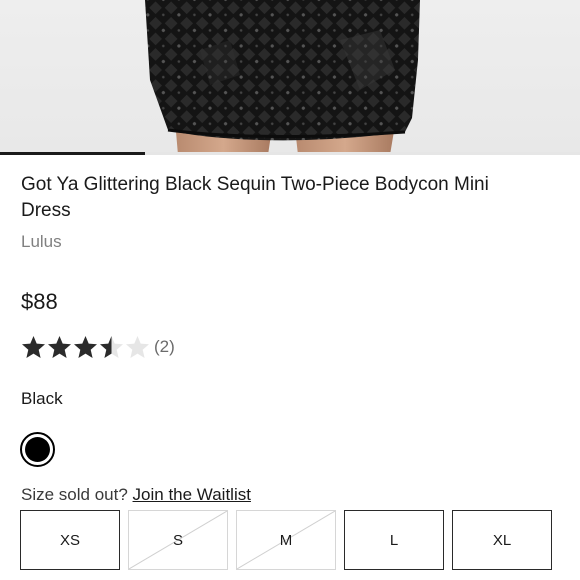  I want to click on size-sold-out-text: Size sold out?, so click(74, 494).